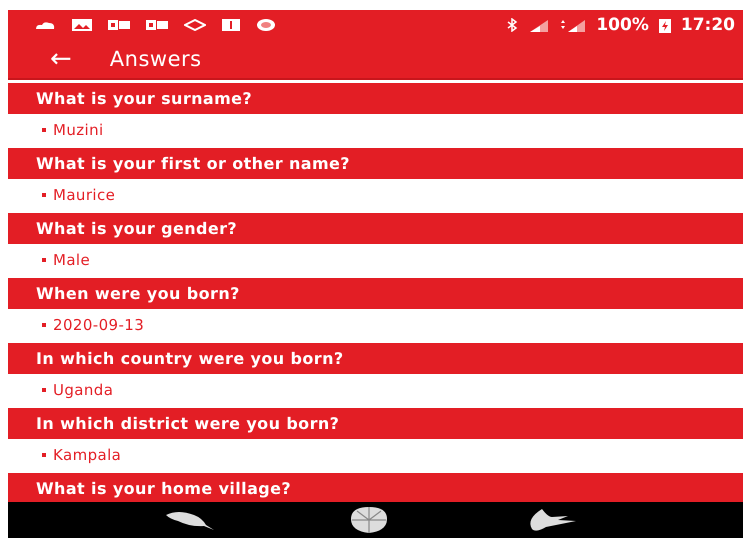  I want to click on question-text: When were you born?, so click(138, 293).